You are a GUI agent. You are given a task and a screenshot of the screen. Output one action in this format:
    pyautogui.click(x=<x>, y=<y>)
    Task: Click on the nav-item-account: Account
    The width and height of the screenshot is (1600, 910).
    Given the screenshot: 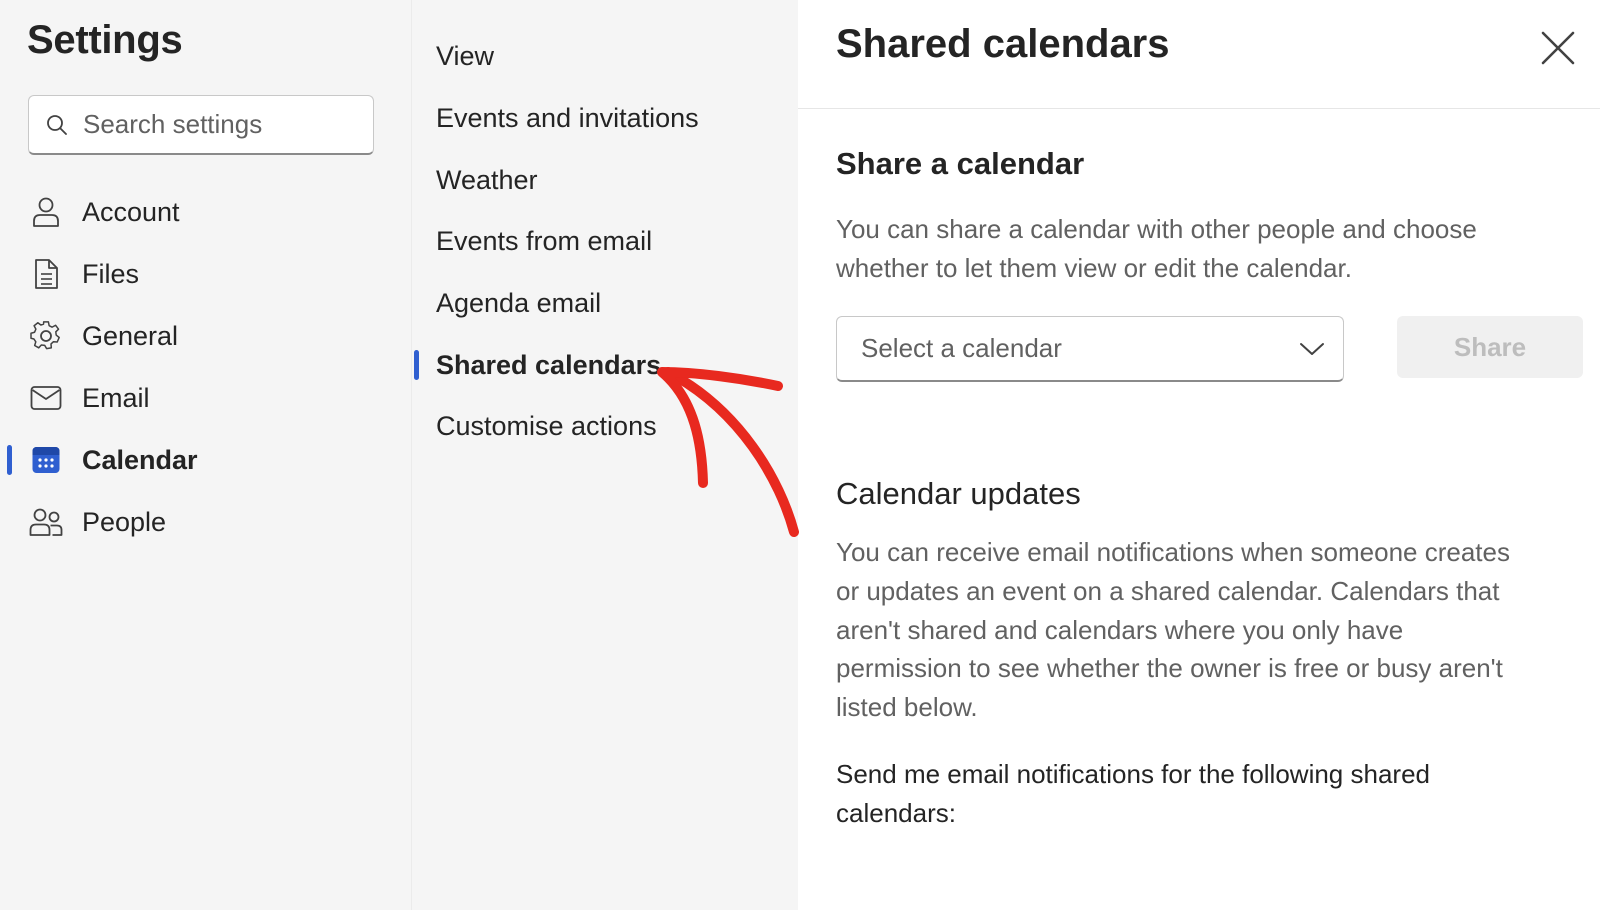 What is the action you would take?
    pyautogui.click(x=206, y=212)
    